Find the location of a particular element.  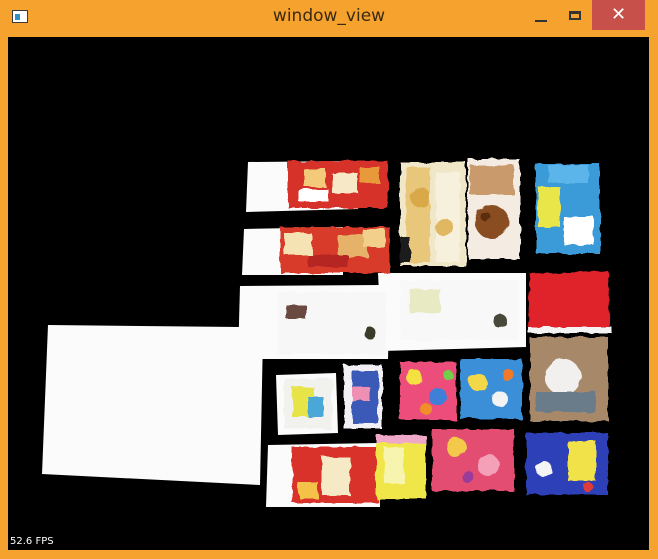

colorful-pack-a is located at coordinates (428, 391).